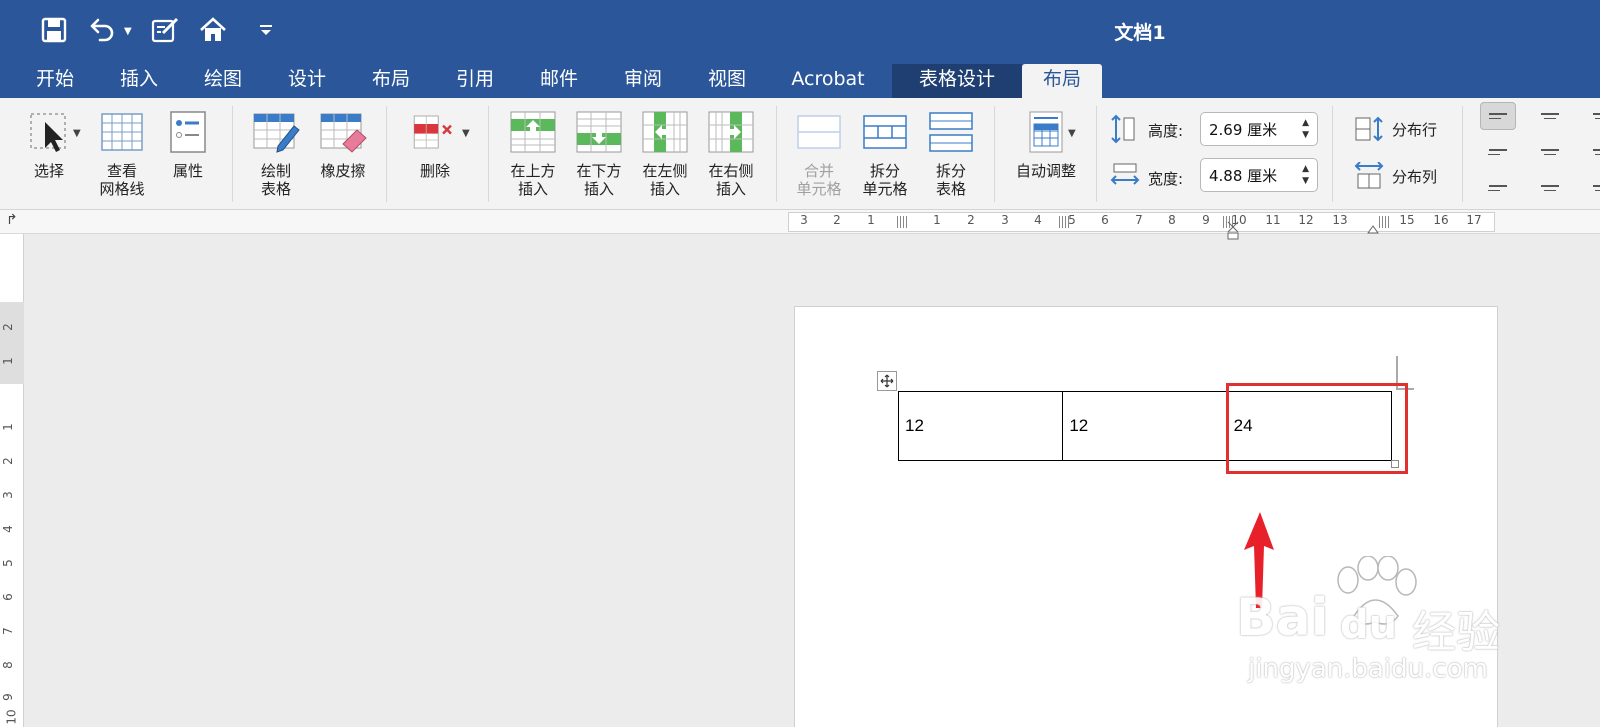  What do you see at coordinates (1072, 133) in the screenshot?
I see `autofit-dropdown-icon: ▼` at bounding box center [1072, 133].